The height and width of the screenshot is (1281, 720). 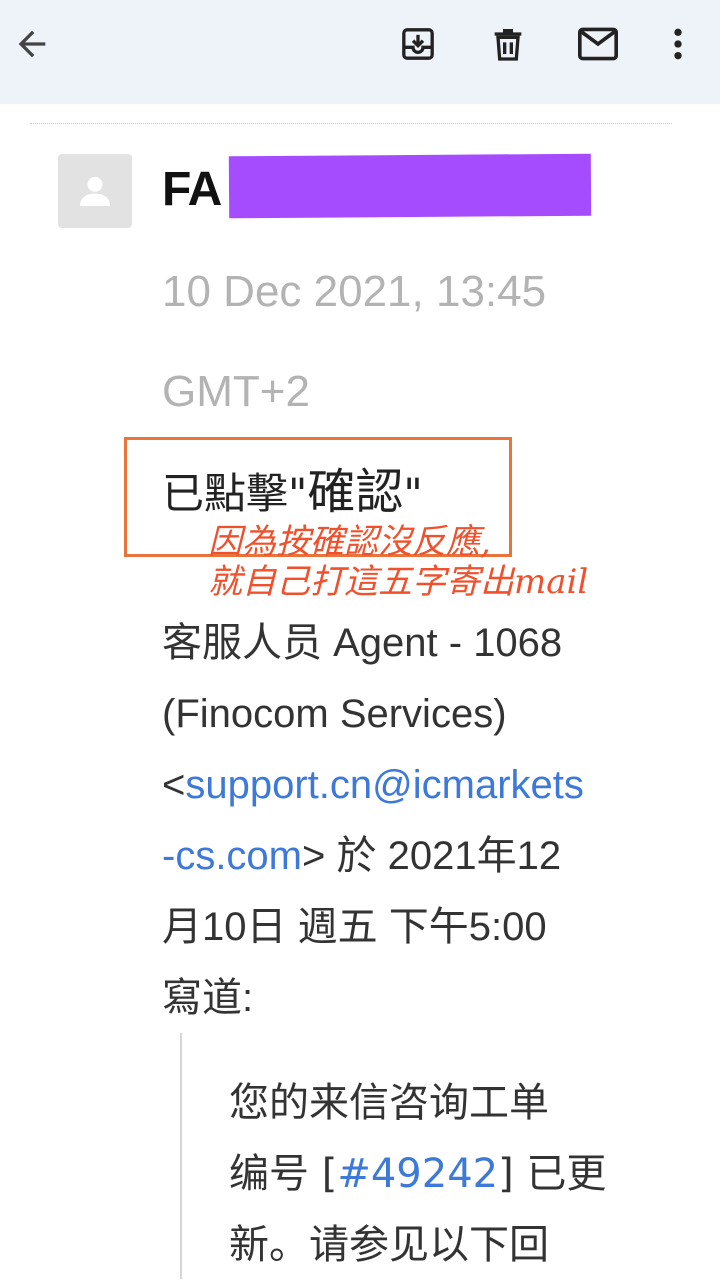 What do you see at coordinates (235, 493) in the screenshot?
I see `reply-prefix: 已點擊"` at bounding box center [235, 493].